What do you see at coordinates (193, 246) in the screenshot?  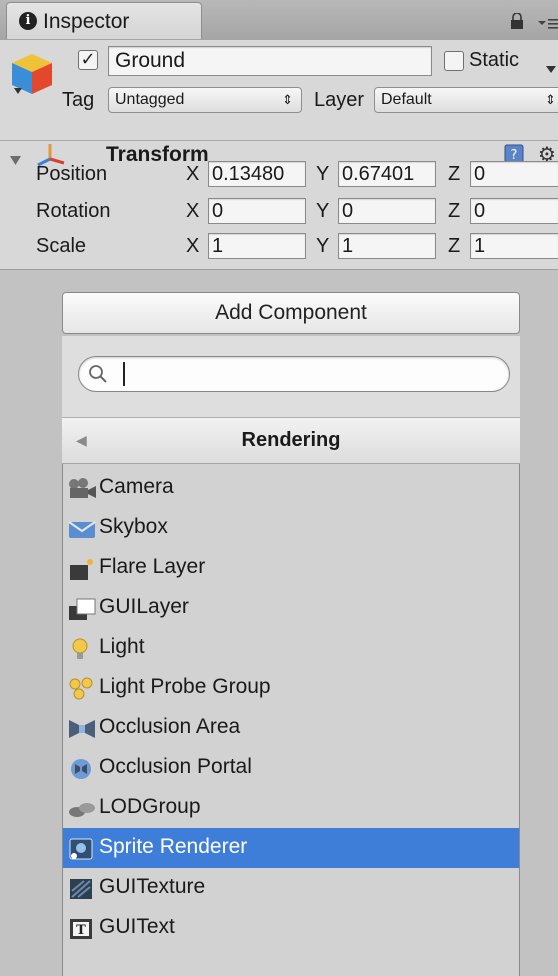 I see `scale-x-axis: X` at bounding box center [193, 246].